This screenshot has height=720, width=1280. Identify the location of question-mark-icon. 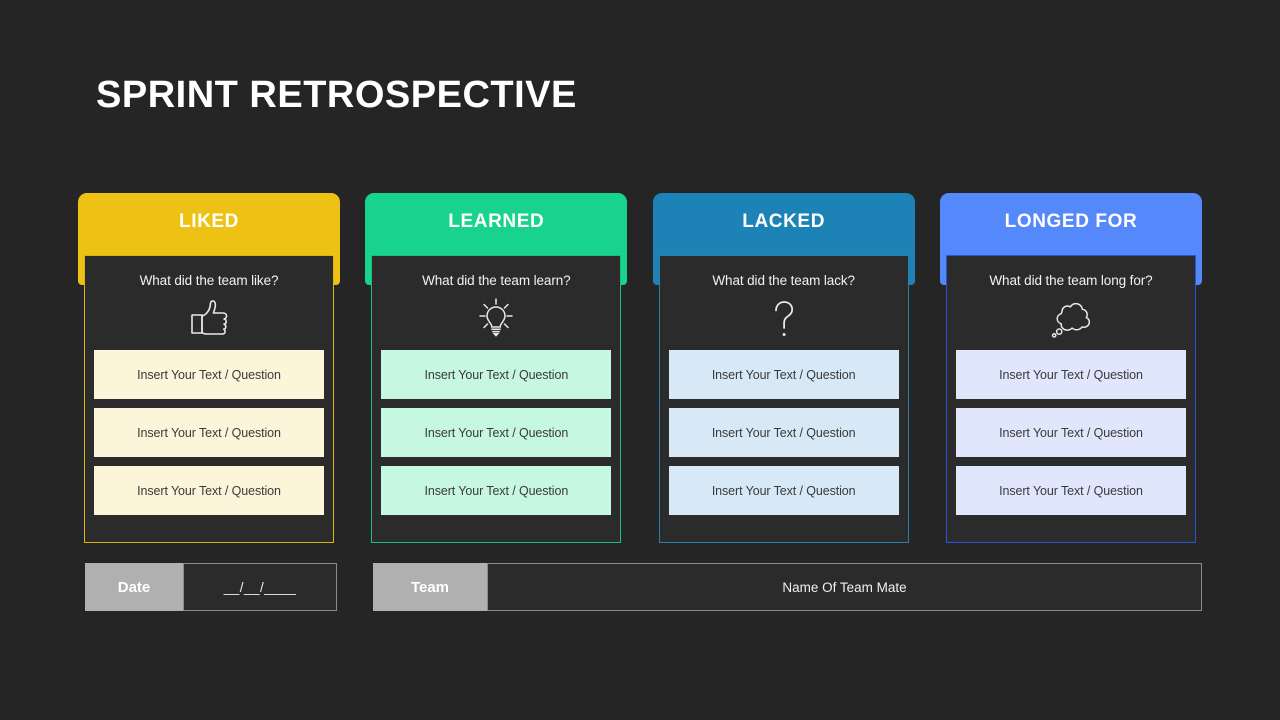
(784, 319).